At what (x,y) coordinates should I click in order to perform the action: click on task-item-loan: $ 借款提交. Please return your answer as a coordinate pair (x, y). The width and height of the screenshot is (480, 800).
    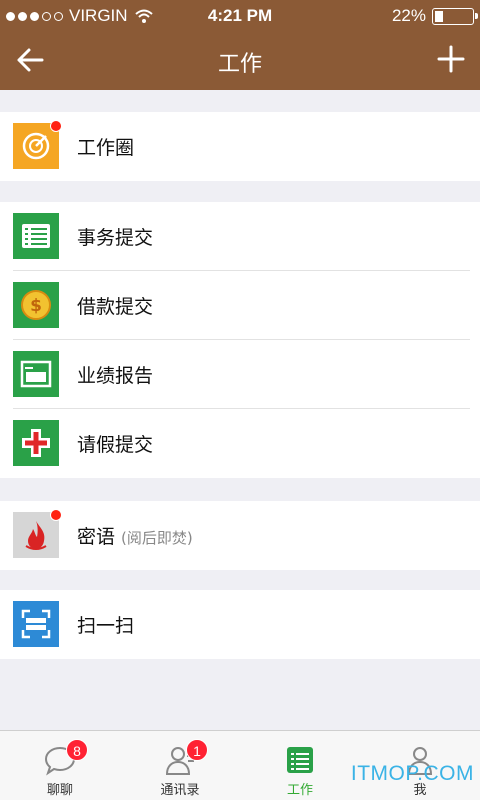
    Looking at the image, I should click on (240, 305).